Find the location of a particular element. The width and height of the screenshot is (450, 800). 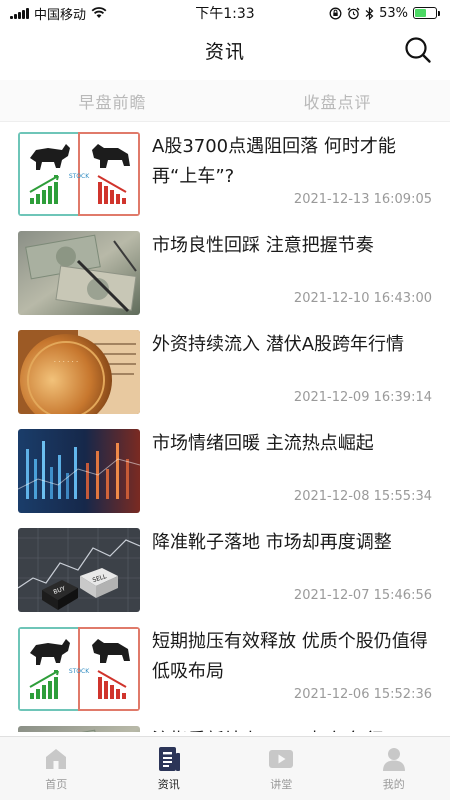

bluetooth-icon is located at coordinates (369, 13).